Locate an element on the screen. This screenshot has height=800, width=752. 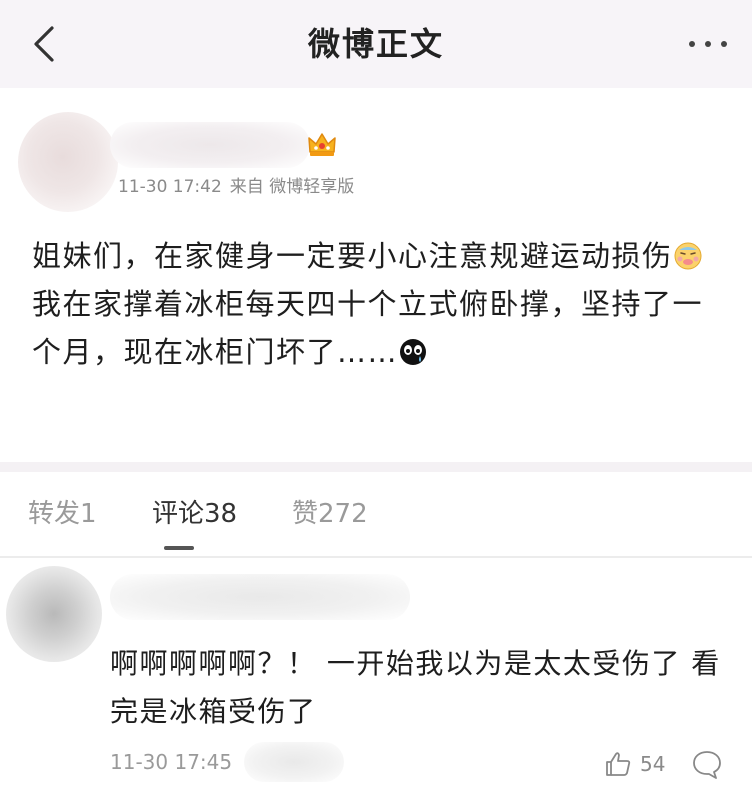
tab-likes: 赞272 is located at coordinates (330, 514).